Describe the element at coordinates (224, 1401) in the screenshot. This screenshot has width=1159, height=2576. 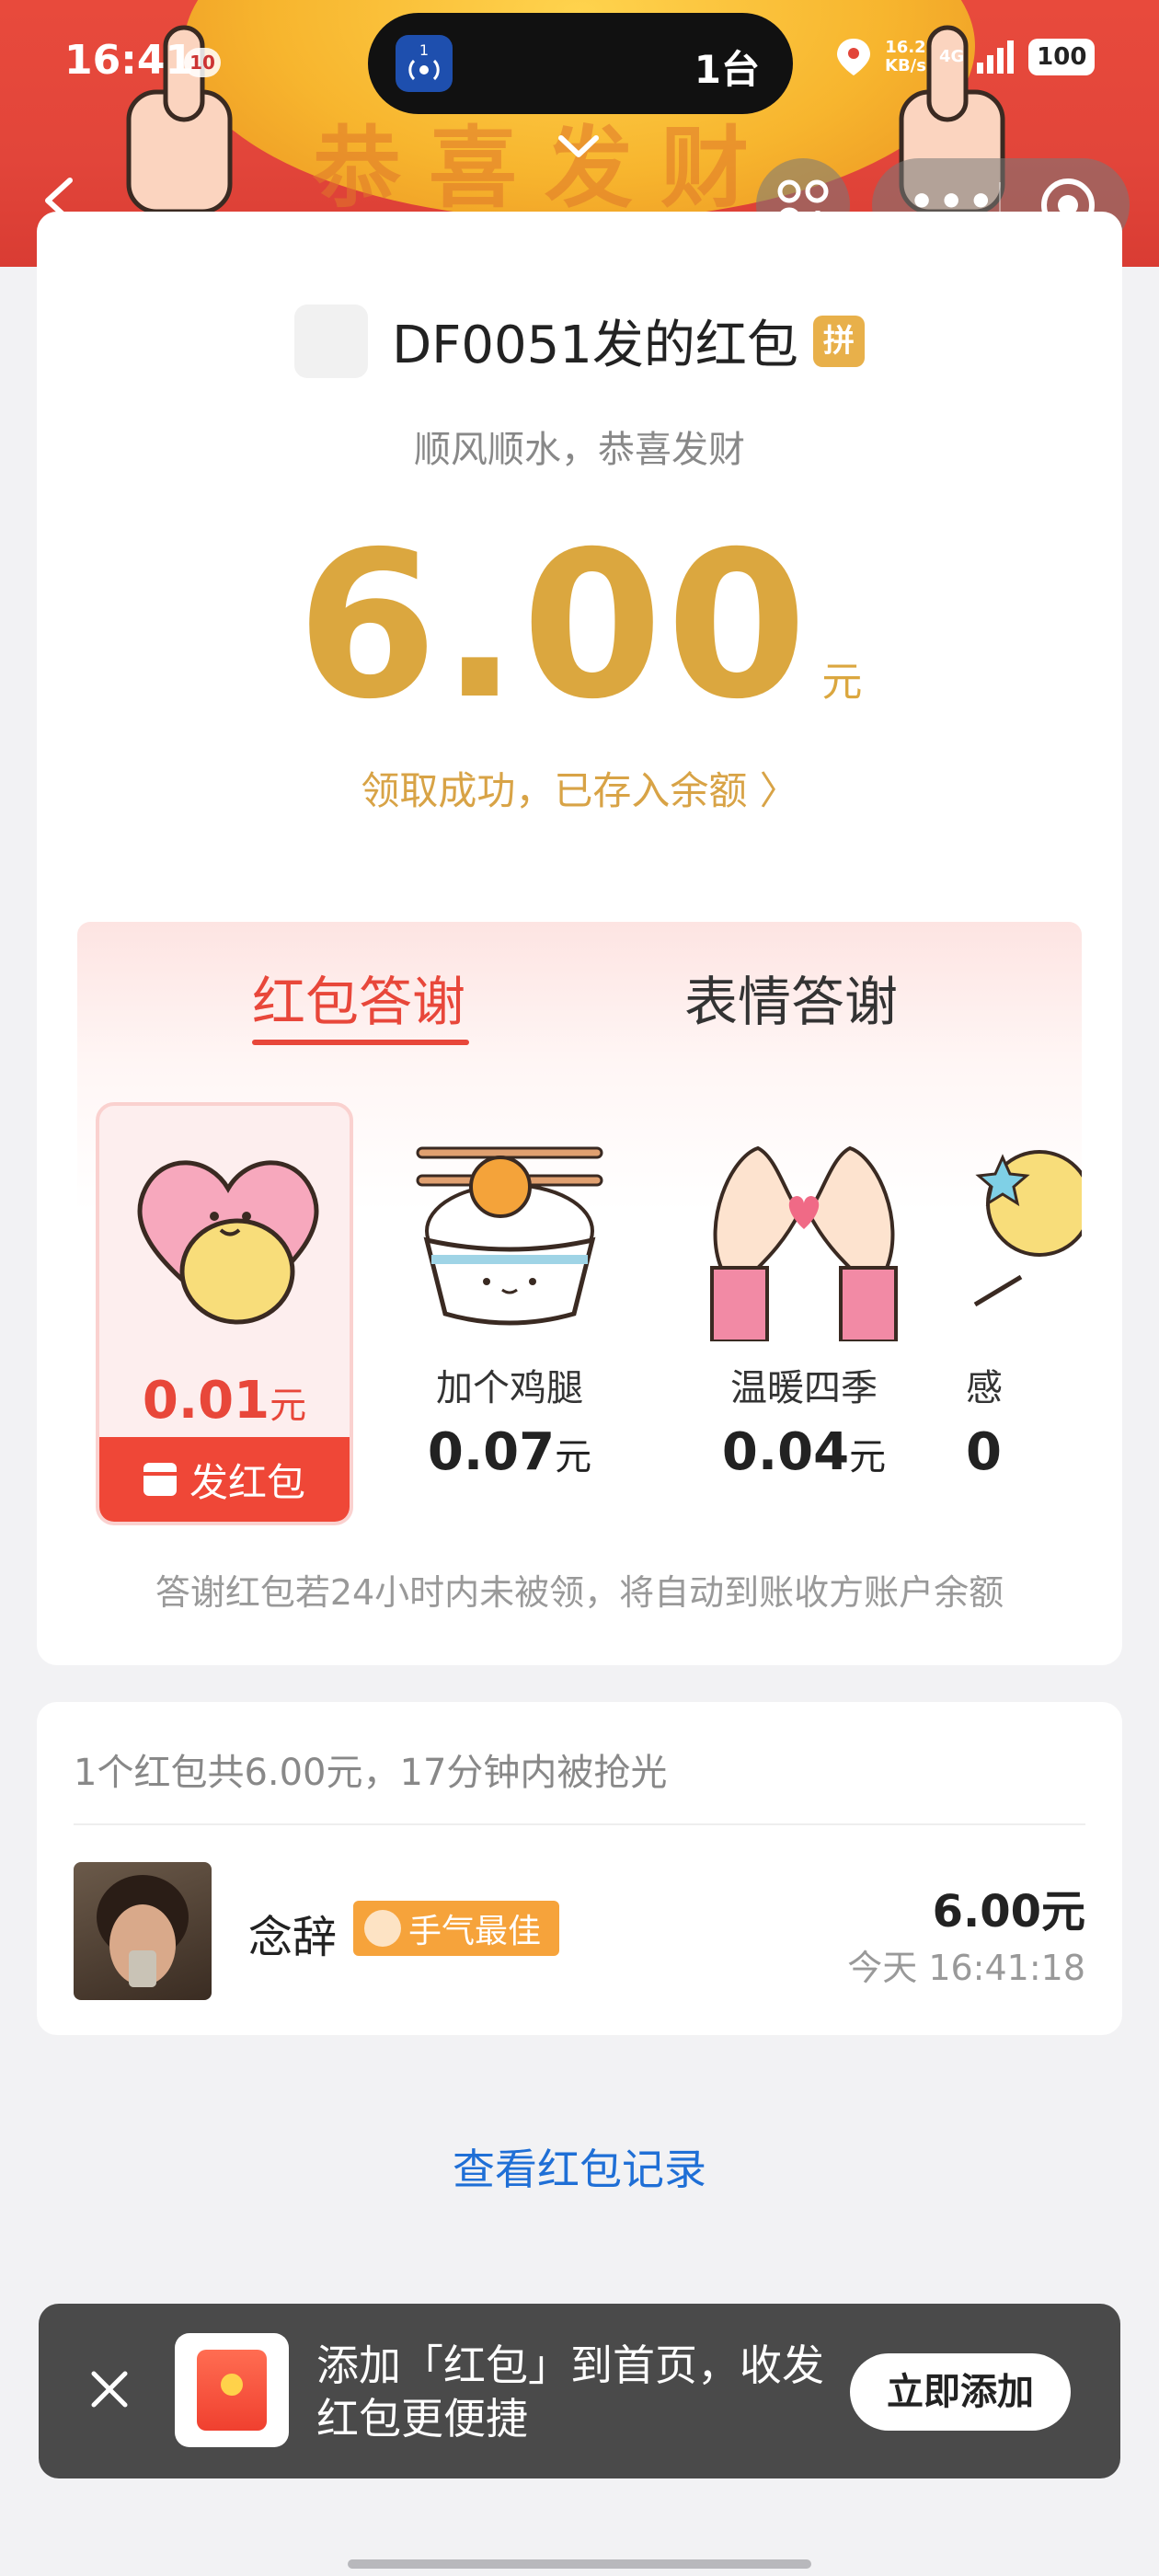
I see `gift-price: 0.01元` at that location.